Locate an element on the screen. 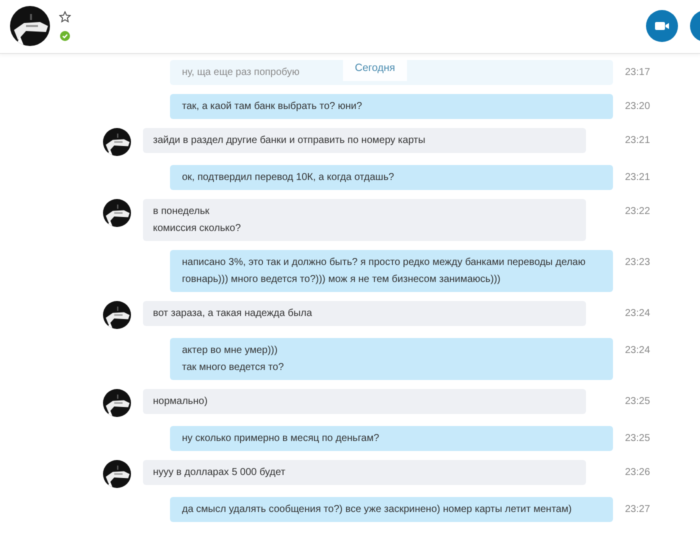  message-time: 23:27 is located at coordinates (637, 510).